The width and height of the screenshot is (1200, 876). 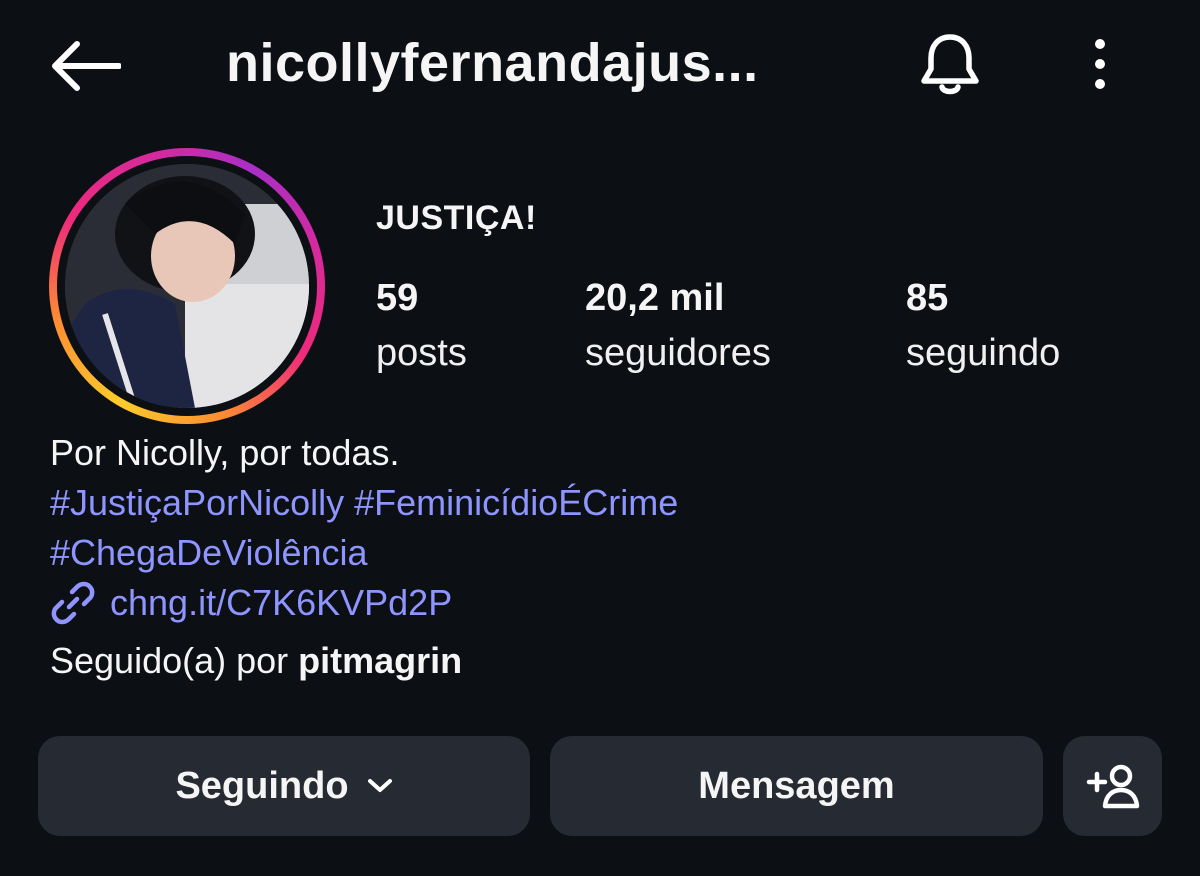 I want to click on chevron-down-icon, so click(x=379, y=785).